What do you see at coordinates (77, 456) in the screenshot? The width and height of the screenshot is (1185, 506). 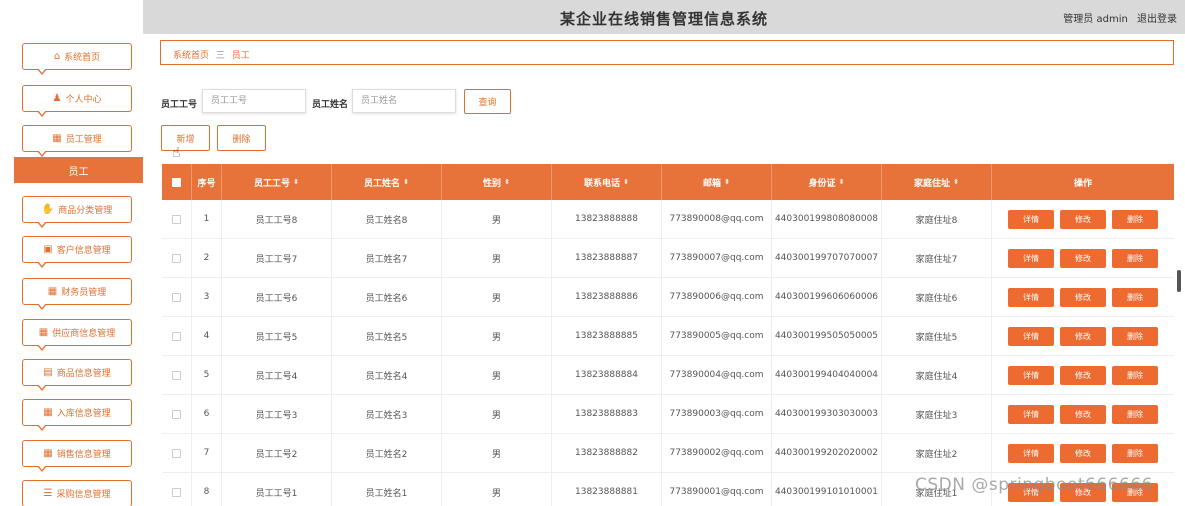 I see `sidebar-item: ▦ 销售信息管理` at bounding box center [77, 456].